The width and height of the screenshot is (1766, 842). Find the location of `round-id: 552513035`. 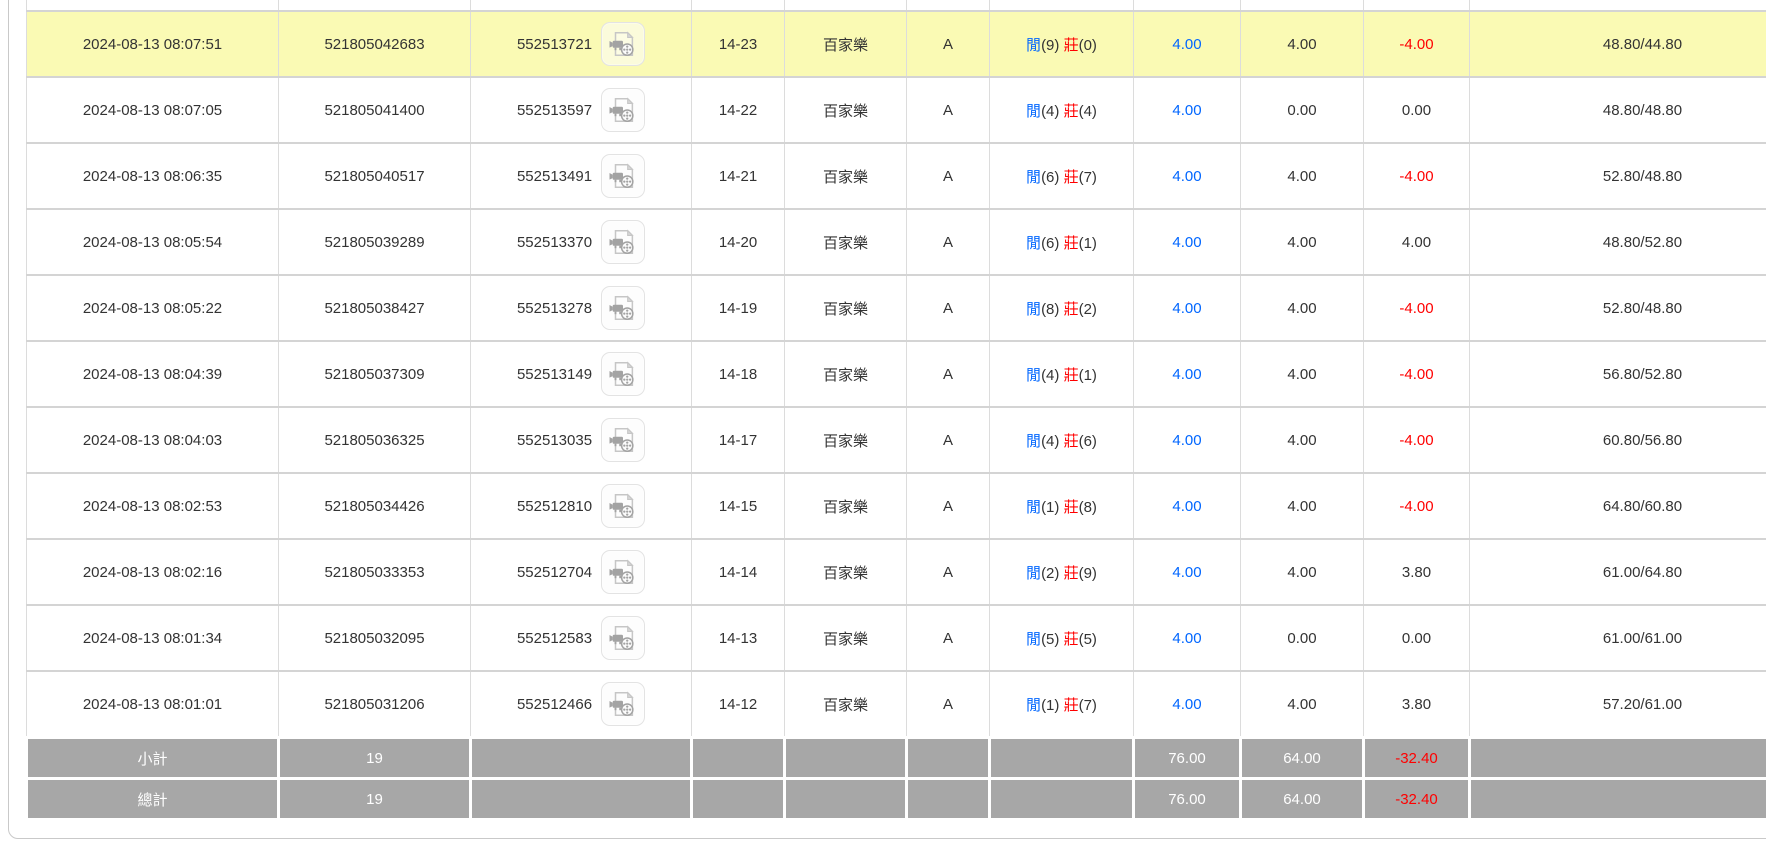

round-id: 552513035 is located at coordinates (554, 440).